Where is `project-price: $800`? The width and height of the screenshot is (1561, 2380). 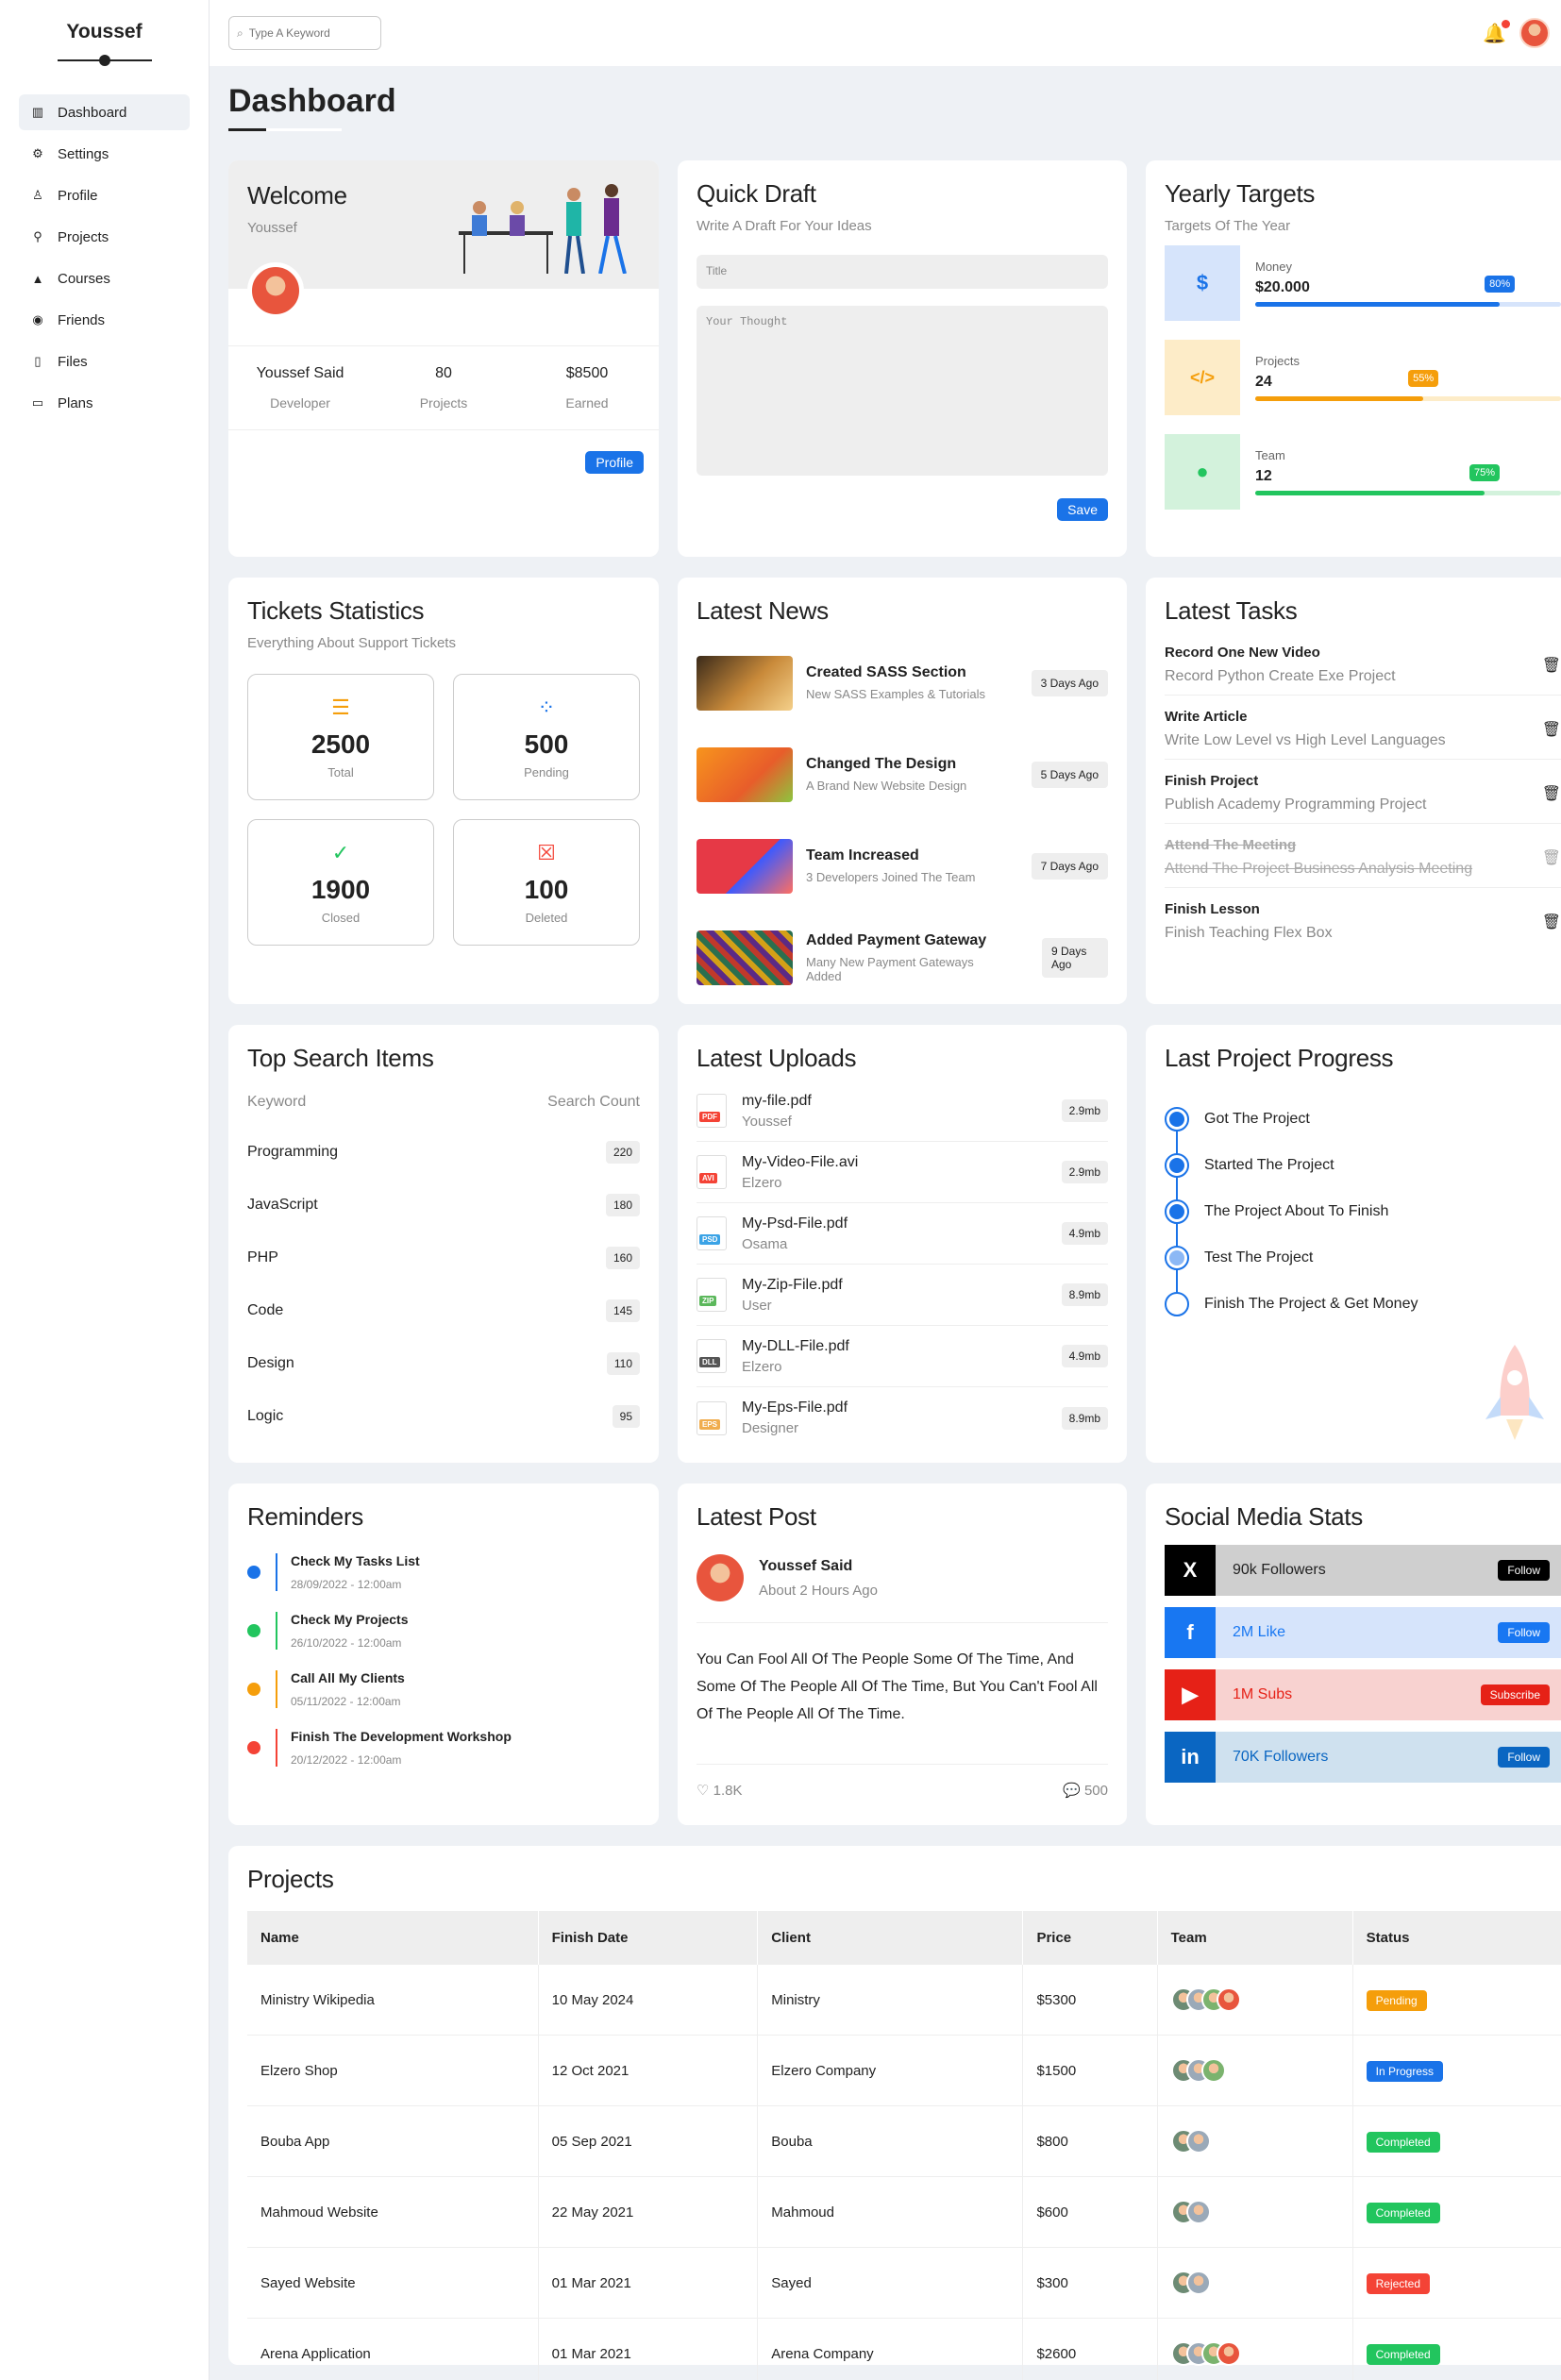 project-price: $800 is located at coordinates (1090, 2141).